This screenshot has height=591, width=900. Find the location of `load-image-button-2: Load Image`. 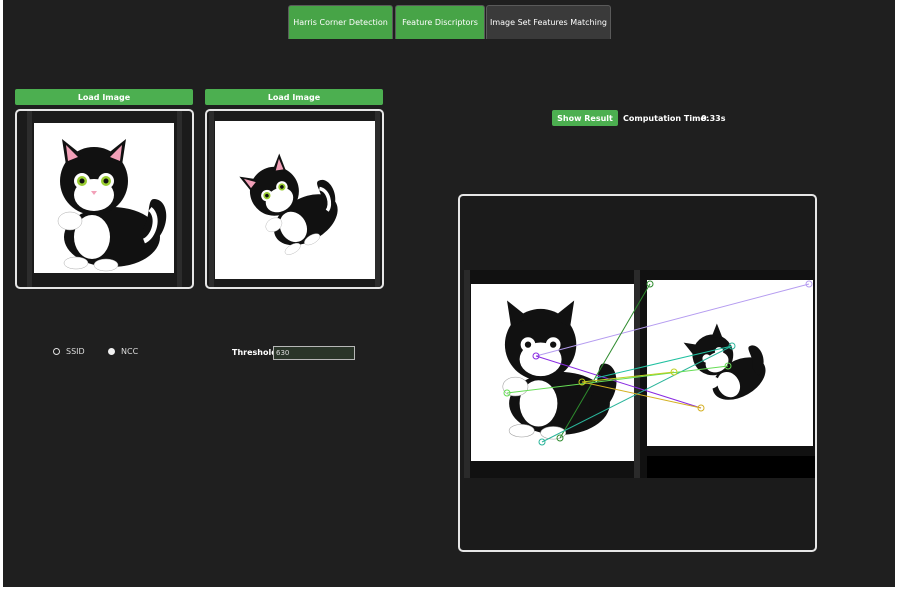

load-image-button-2: Load Image is located at coordinates (294, 97).